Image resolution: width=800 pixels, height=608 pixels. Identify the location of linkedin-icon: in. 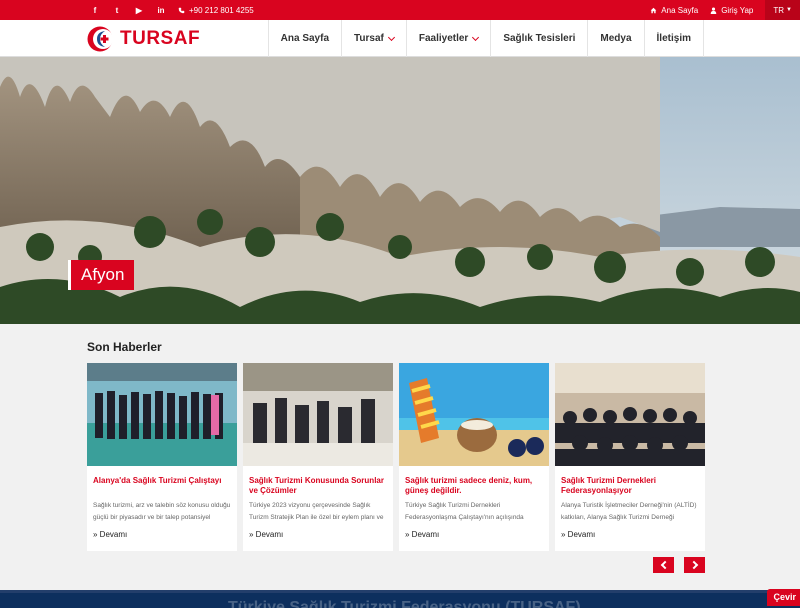
(161, 10).